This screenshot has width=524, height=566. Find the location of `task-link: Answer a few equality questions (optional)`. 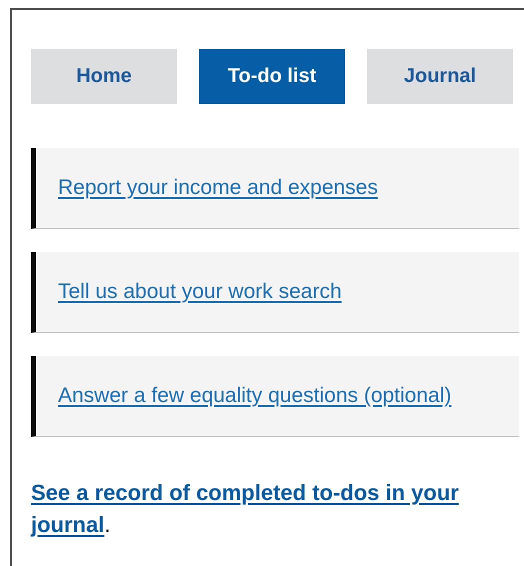

task-link: Answer a few equality questions (optional) is located at coordinates (255, 396).